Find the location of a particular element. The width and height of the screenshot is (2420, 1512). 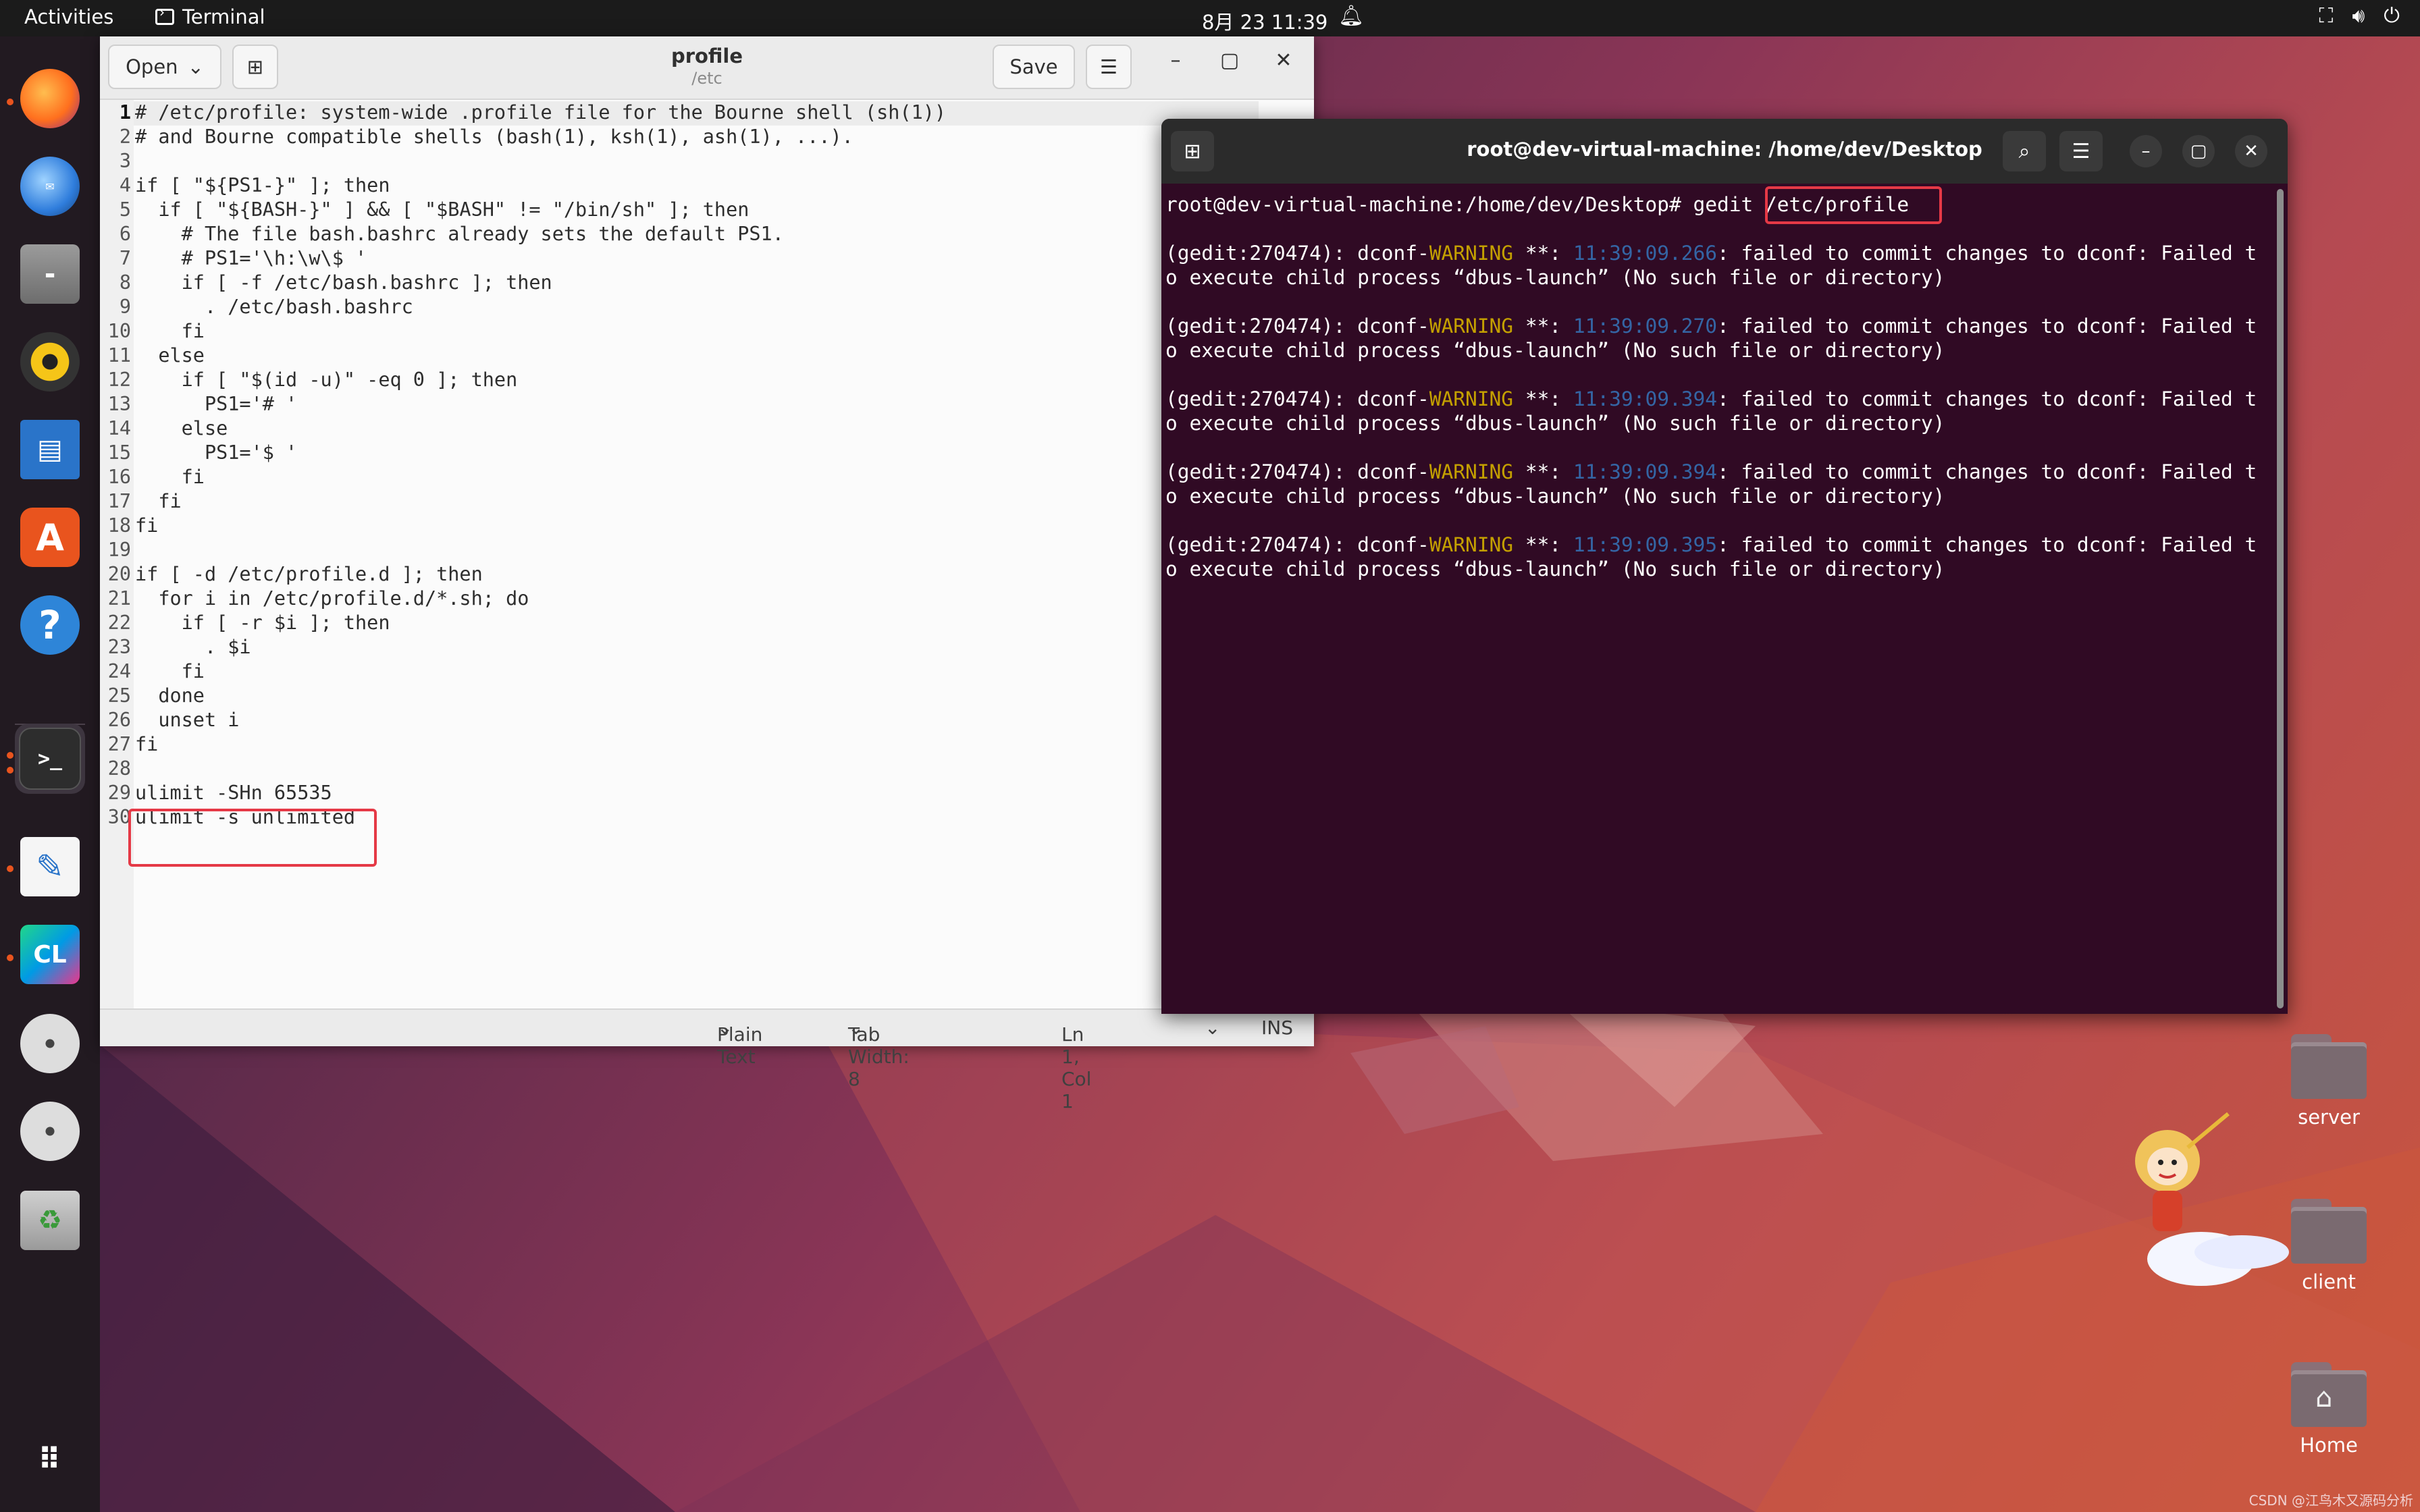

line-number: 16 is located at coordinates (119, 477).